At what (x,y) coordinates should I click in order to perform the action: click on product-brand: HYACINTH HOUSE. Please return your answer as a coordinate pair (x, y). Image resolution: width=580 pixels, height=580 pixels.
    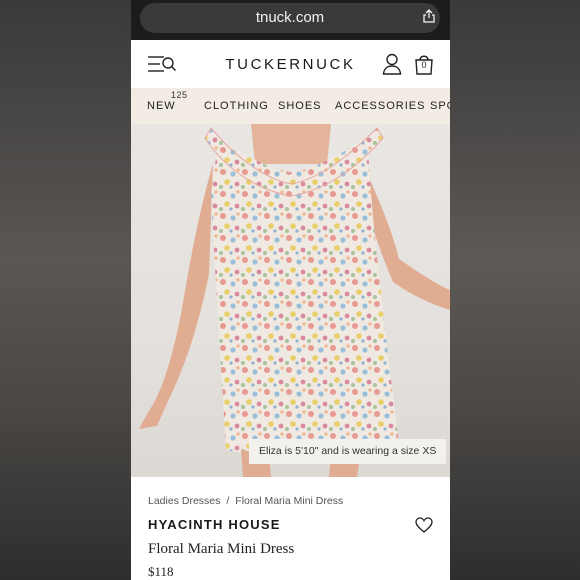
    Looking at the image, I should click on (214, 524).